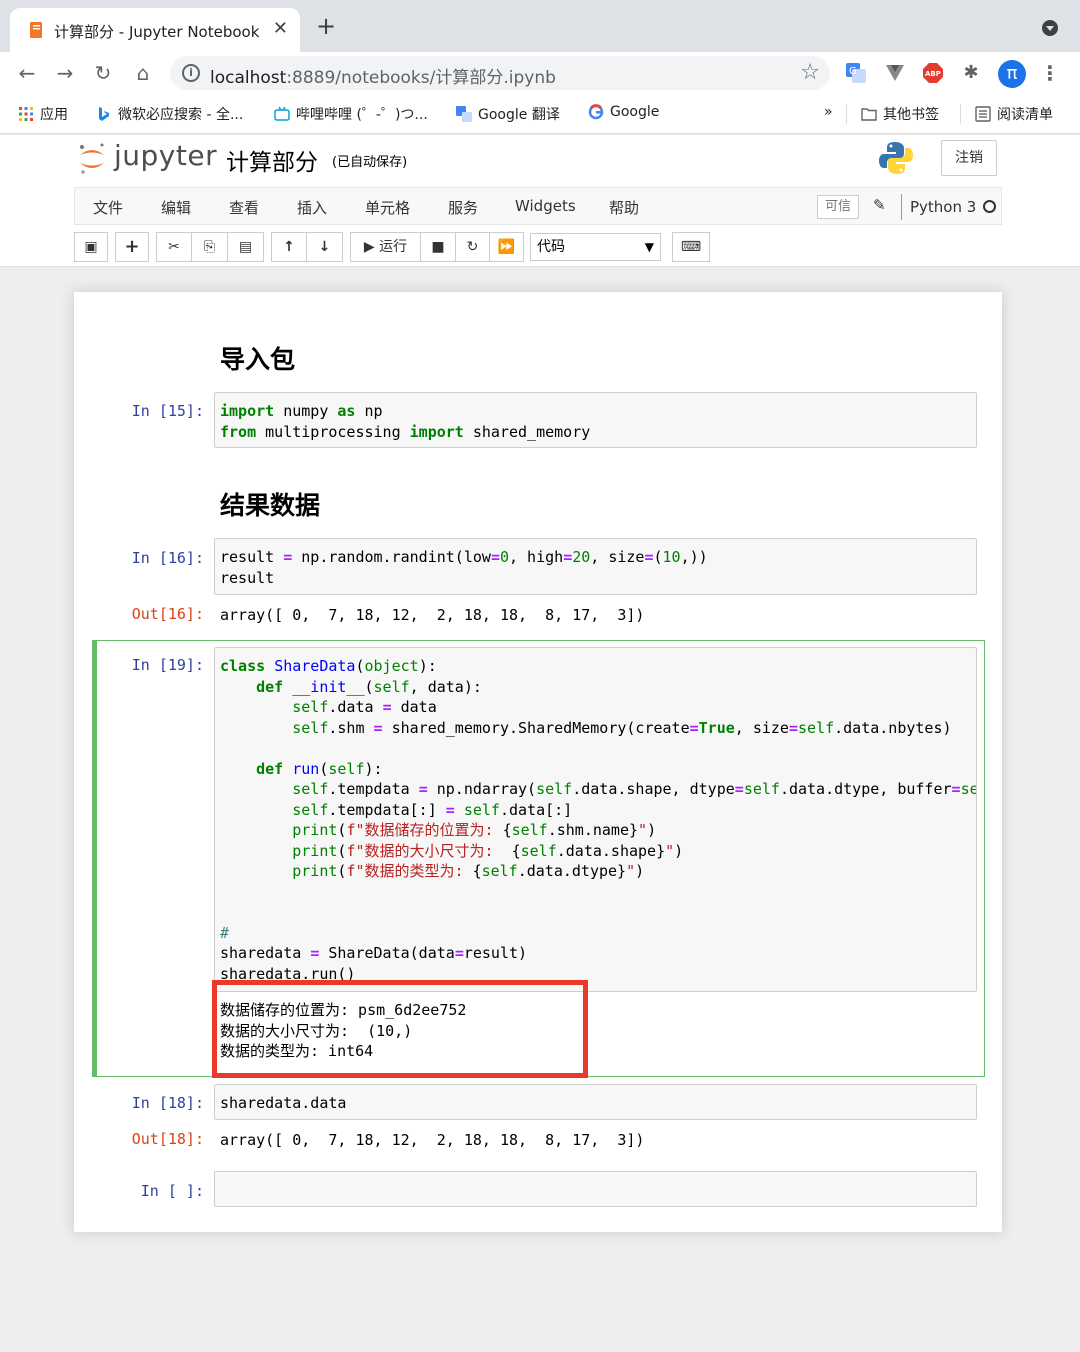  What do you see at coordinates (26, 114) in the screenshot?
I see `apps-grid-icon` at bounding box center [26, 114].